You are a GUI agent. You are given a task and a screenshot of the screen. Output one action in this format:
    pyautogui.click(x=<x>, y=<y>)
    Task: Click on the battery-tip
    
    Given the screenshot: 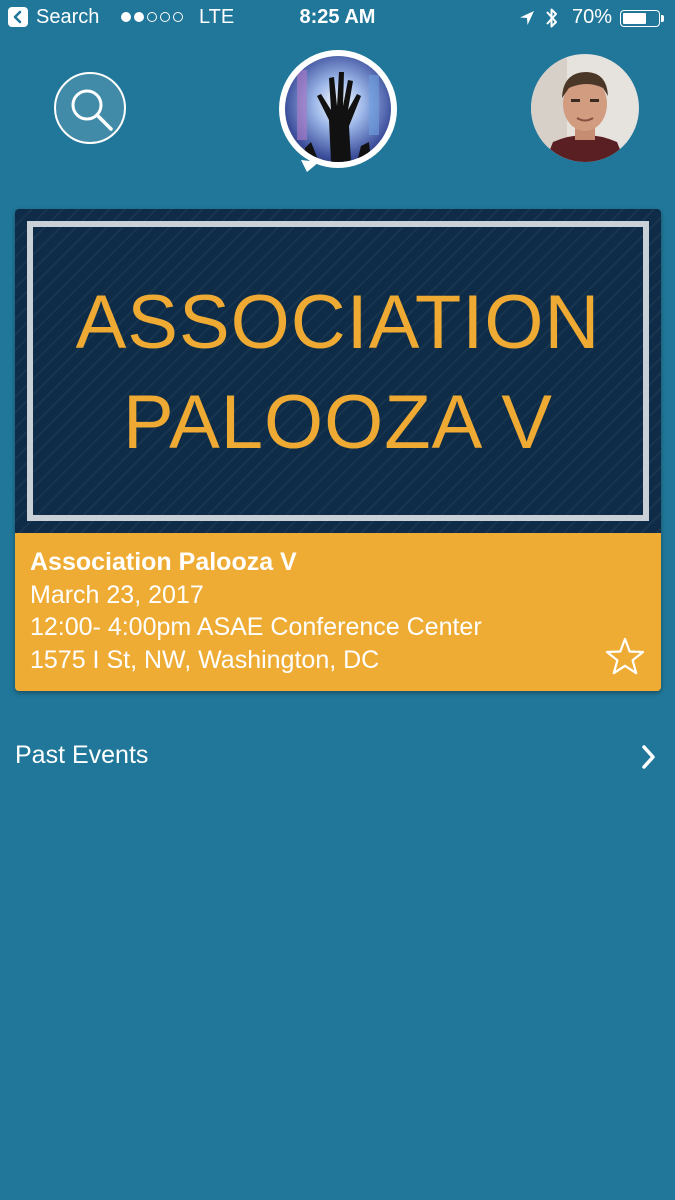 What is the action you would take?
    pyautogui.click(x=662, y=18)
    